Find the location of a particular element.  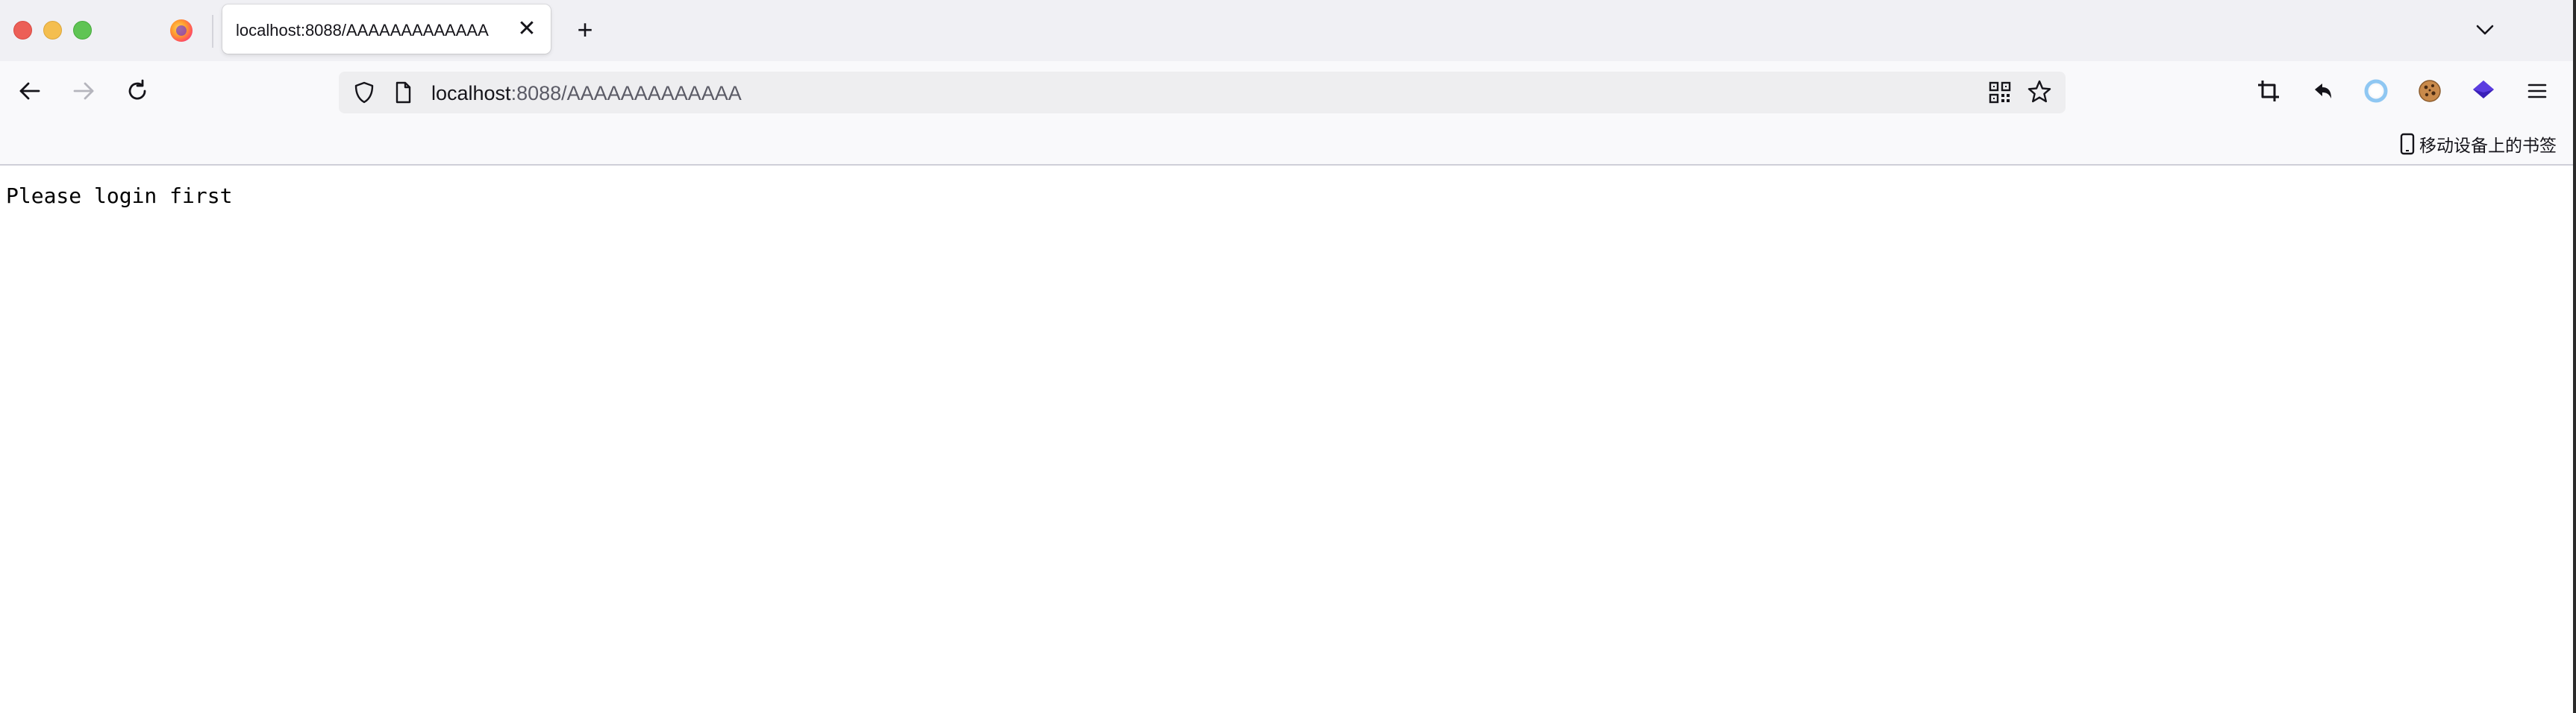

firefox-view-icon is located at coordinates (181, 31).